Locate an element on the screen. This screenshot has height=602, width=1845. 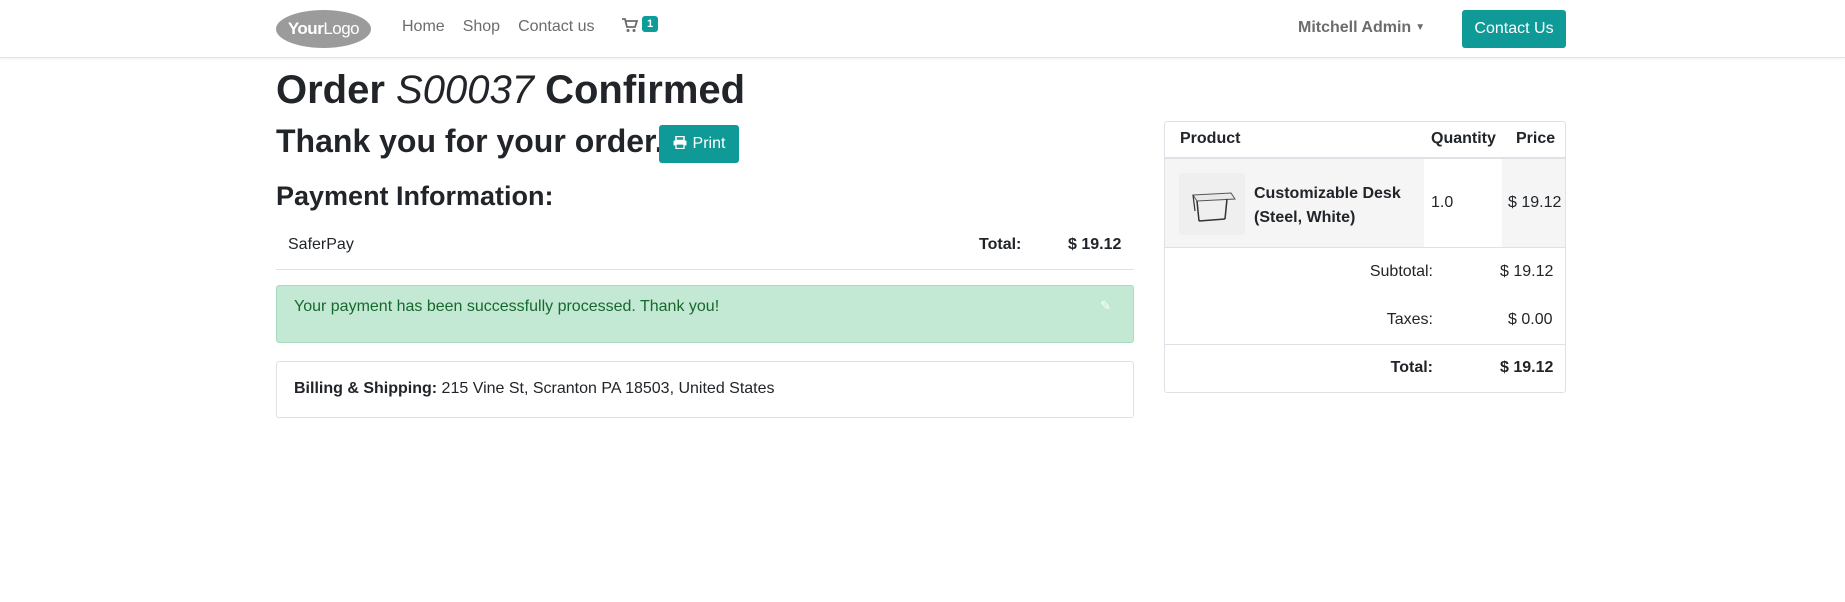
shopping-cart-icon is located at coordinates (630, 28).